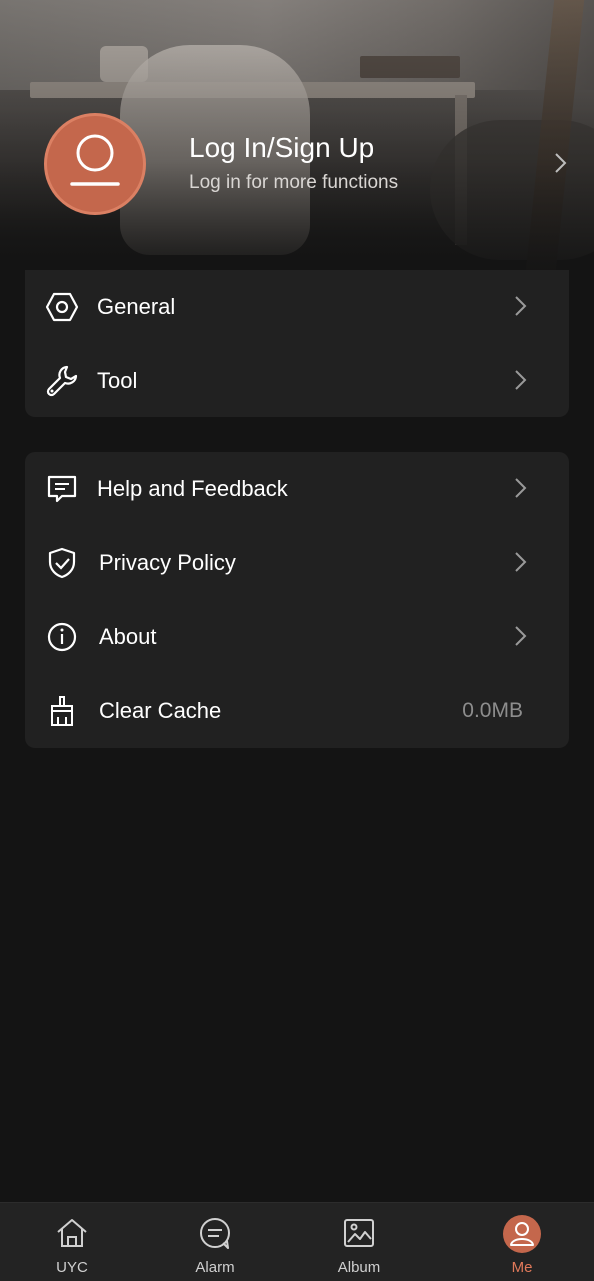  What do you see at coordinates (62, 489) in the screenshot?
I see `message-icon` at bounding box center [62, 489].